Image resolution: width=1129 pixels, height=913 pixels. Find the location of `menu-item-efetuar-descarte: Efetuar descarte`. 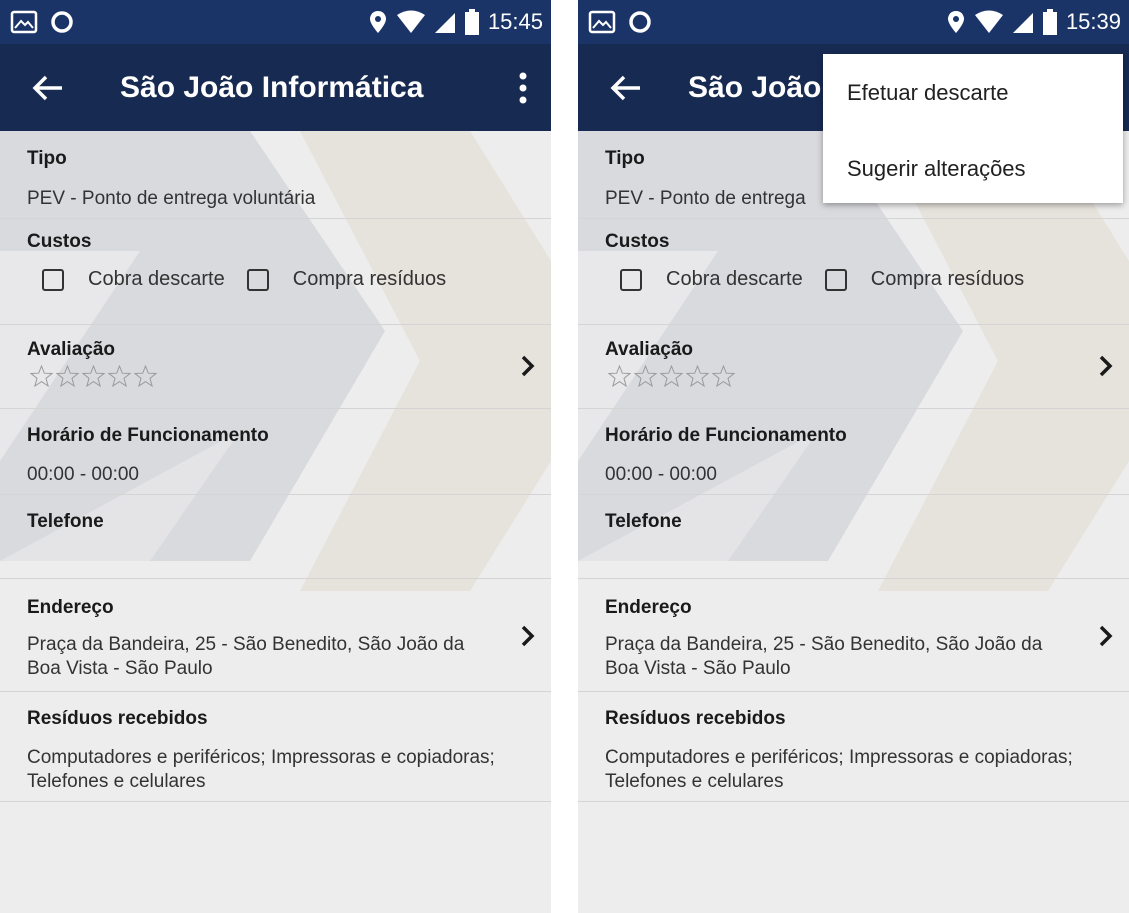

menu-item-efetuar-descarte: Efetuar descarte is located at coordinates (927, 93).